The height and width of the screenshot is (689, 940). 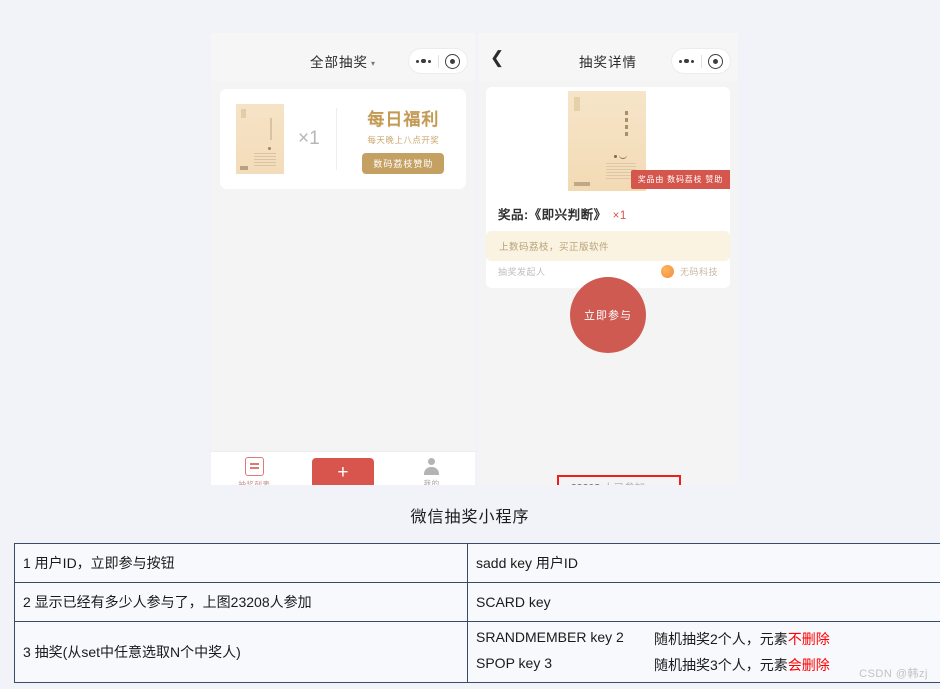 What do you see at coordinates (431, 482) in the screenshot?
I see `tab-mine-label: 我的` at bounding box center [431, 482].